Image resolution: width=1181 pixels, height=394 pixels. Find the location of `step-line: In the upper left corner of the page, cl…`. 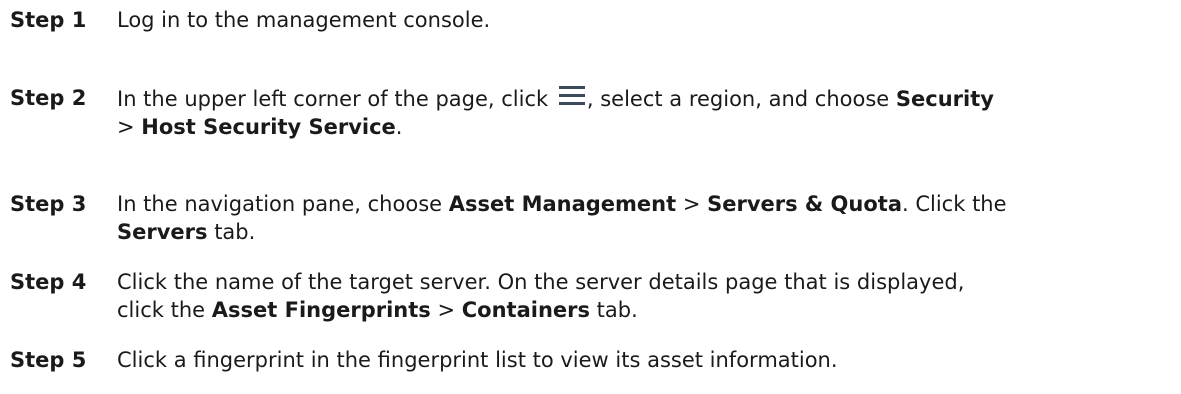

step-line: In the upper left corner of the page, cl… is located at coordinates (647, 98).